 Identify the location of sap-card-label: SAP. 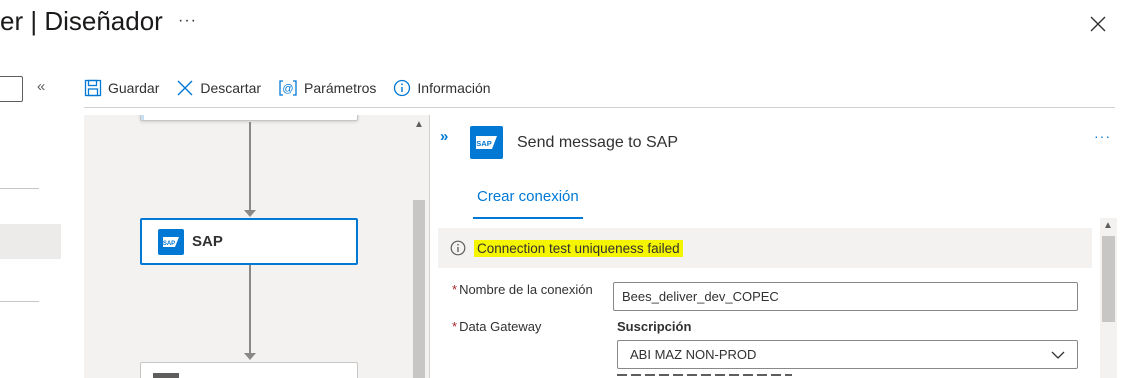
(207, 241).